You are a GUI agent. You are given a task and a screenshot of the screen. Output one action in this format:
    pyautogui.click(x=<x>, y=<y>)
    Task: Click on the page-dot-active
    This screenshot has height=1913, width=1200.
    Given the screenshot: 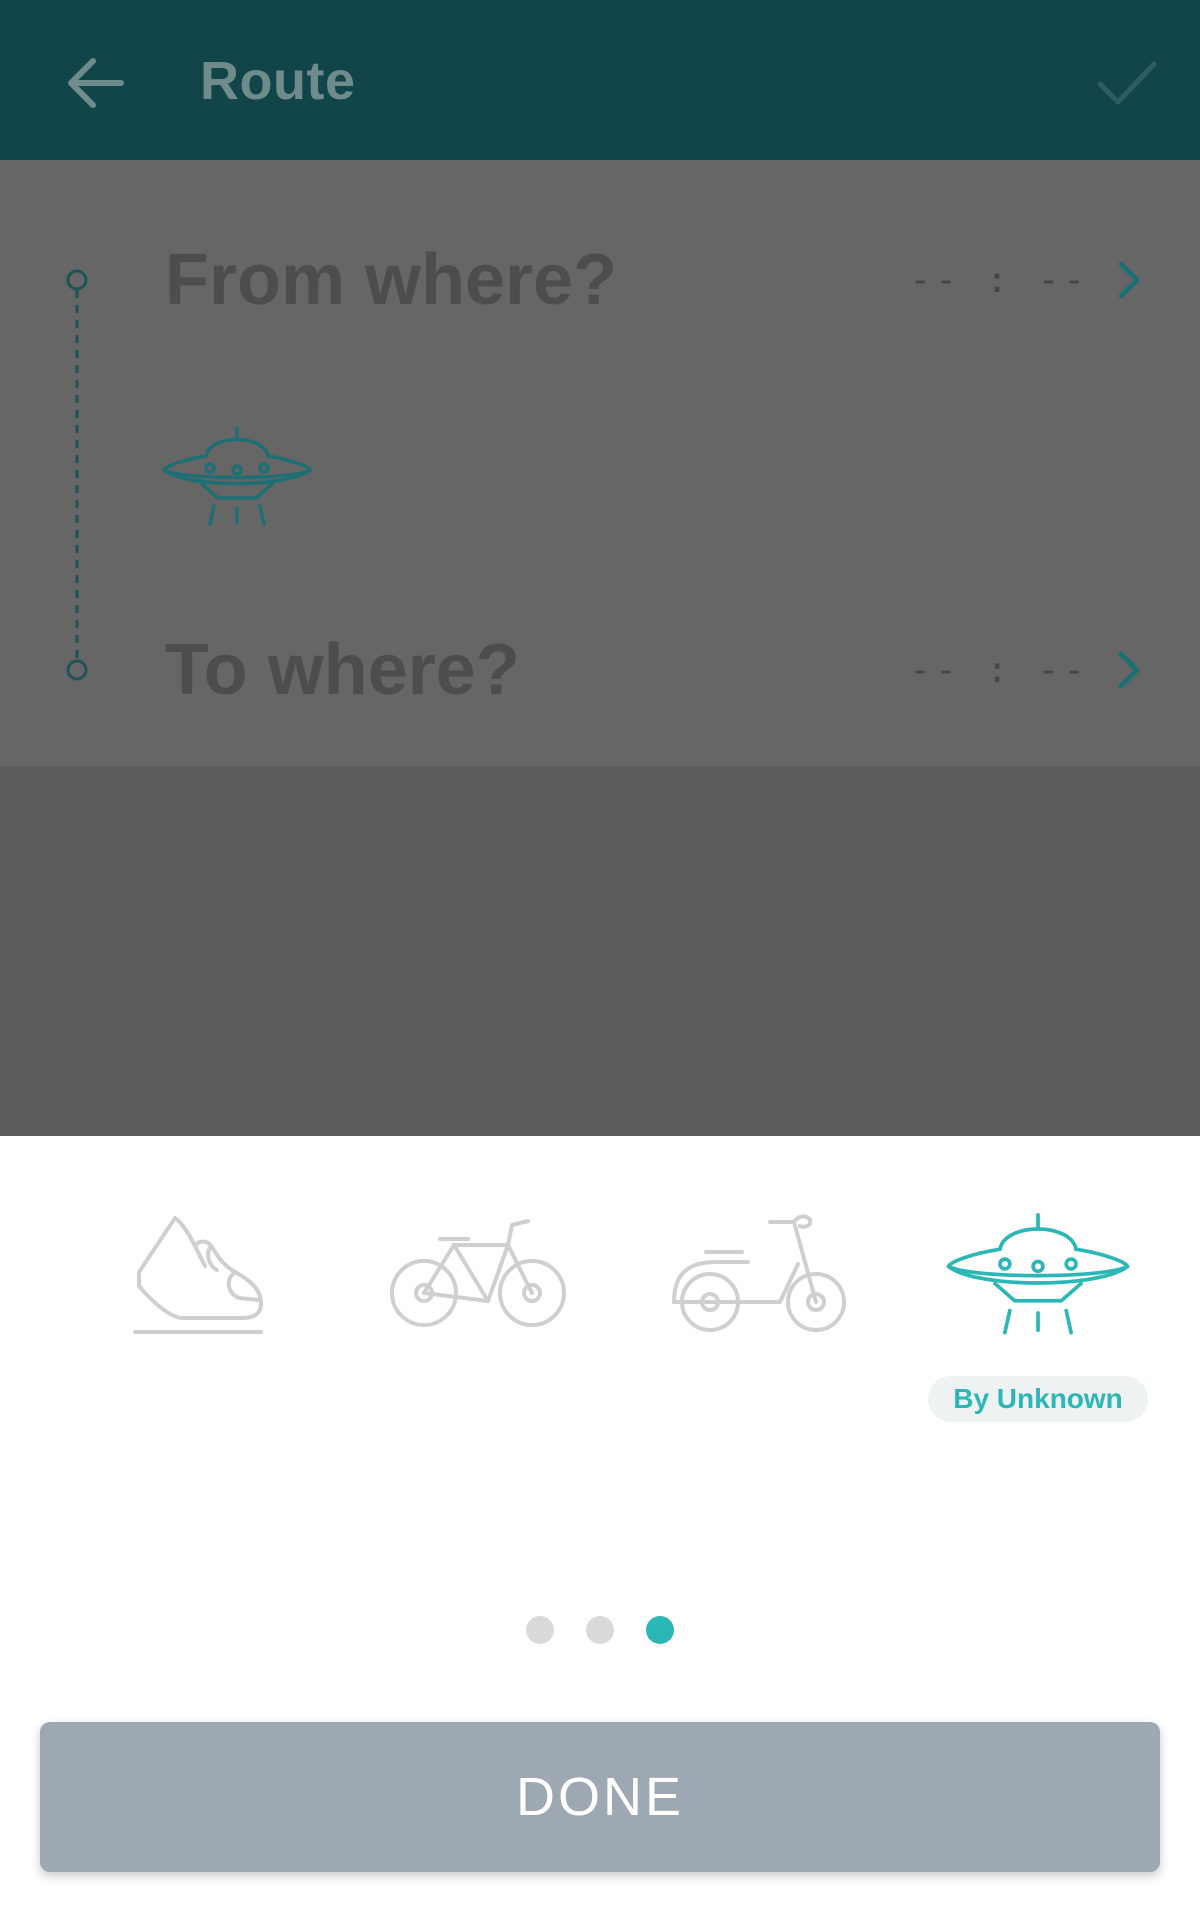 What is the action you would take?
    pyautogui.click(x=660, y=1630)
    